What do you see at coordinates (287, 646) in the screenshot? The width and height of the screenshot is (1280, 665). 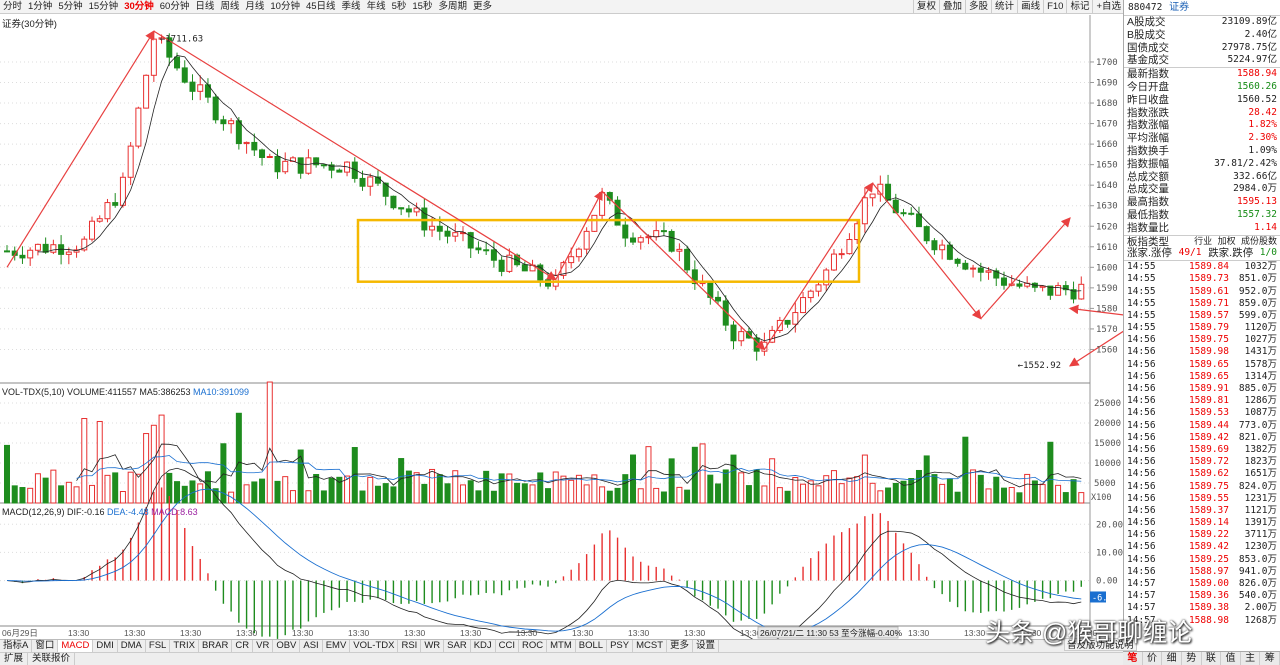 I see `indicator-tab: OBV` at bounding box center [287, 646].